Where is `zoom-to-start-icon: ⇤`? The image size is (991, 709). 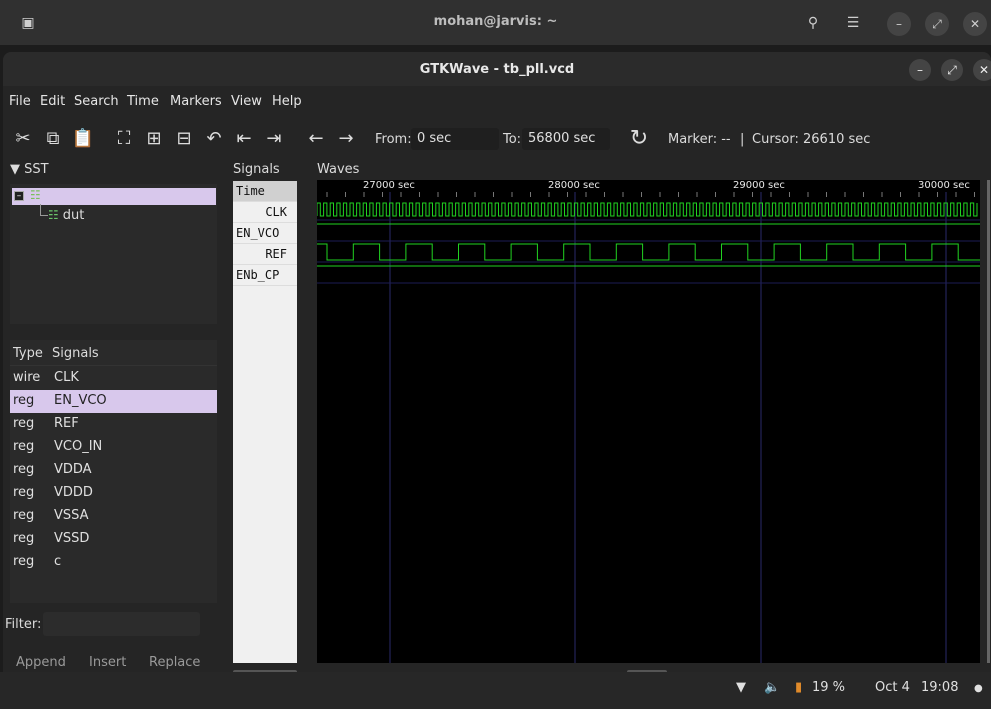 zoom-to-start-icon: ⇤ is located at coordinates (244, 139).